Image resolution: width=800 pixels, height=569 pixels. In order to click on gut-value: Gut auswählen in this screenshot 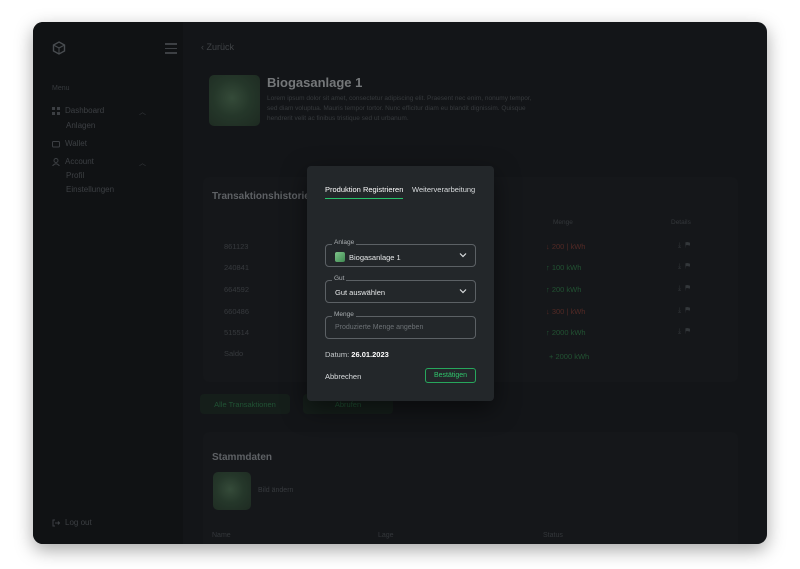, I will do `click(360, 292)`.